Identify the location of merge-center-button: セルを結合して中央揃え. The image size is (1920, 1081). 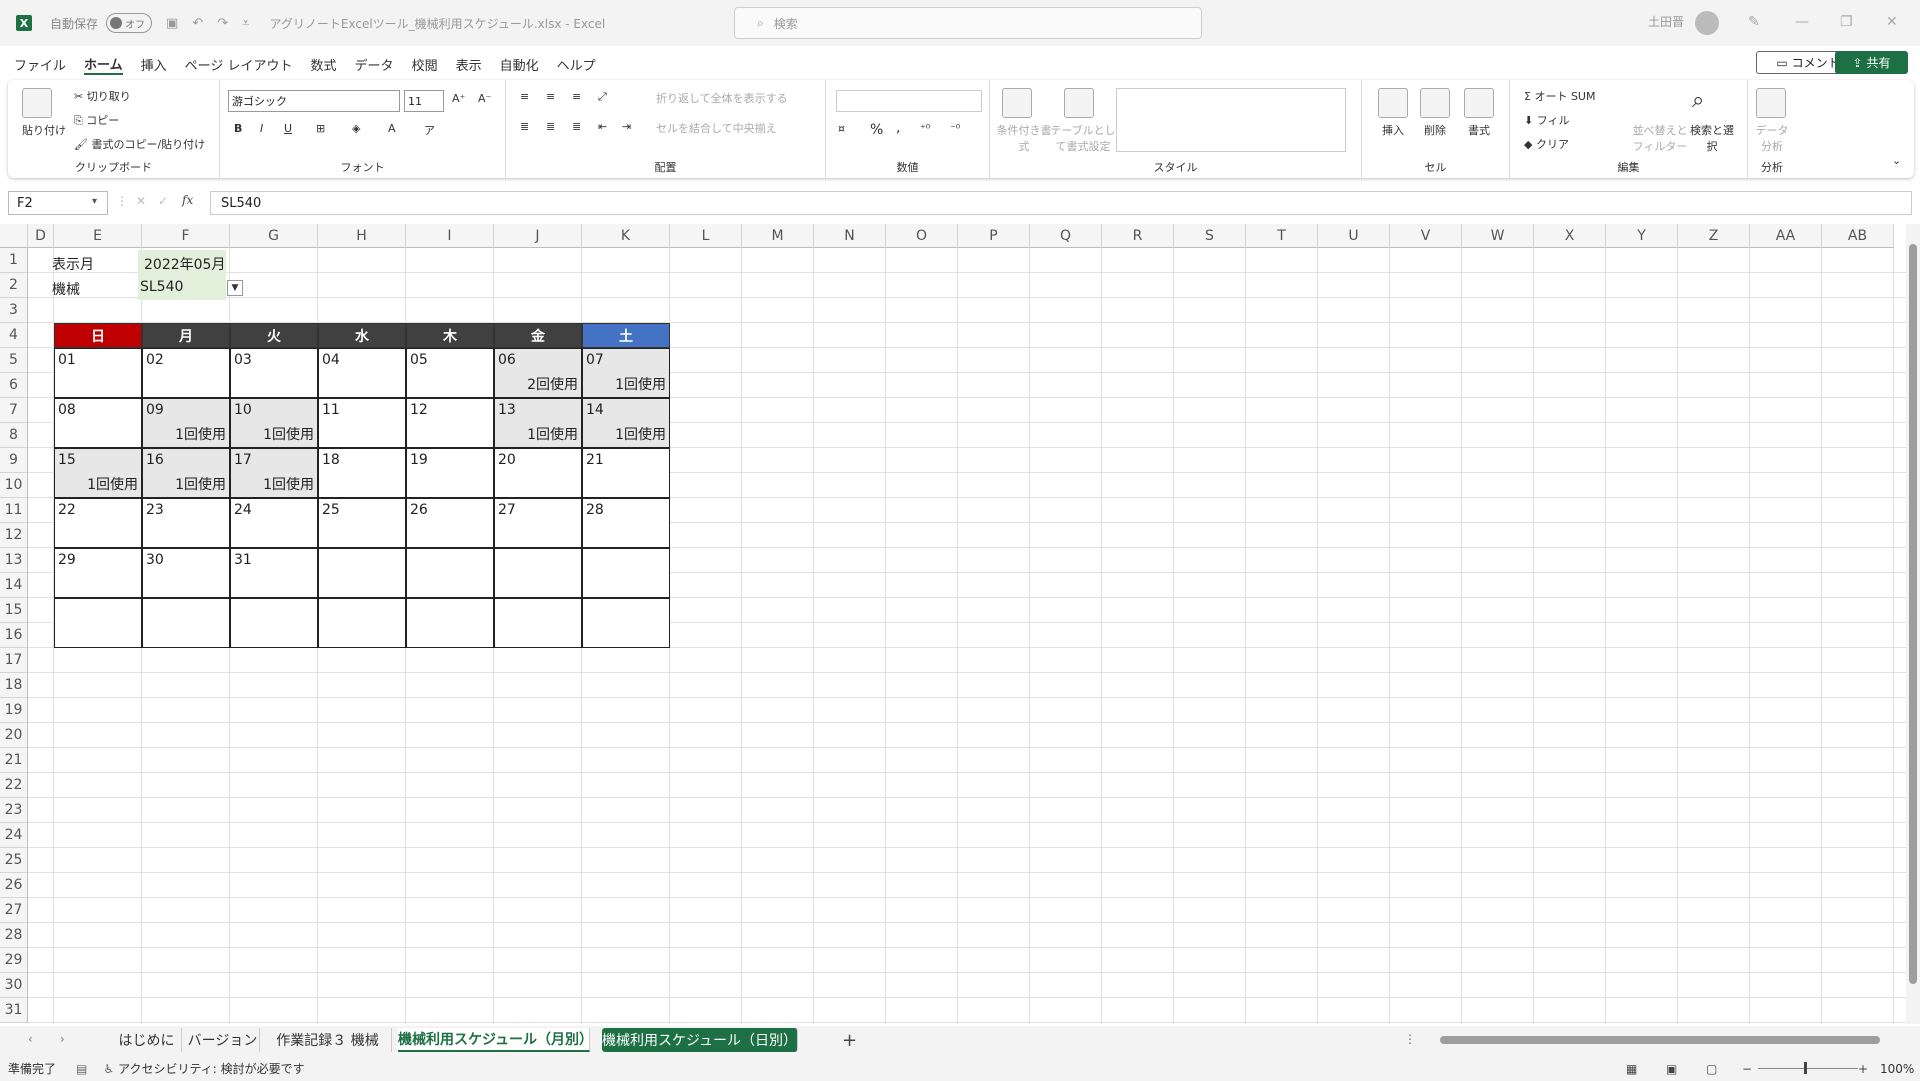
(716, 128).